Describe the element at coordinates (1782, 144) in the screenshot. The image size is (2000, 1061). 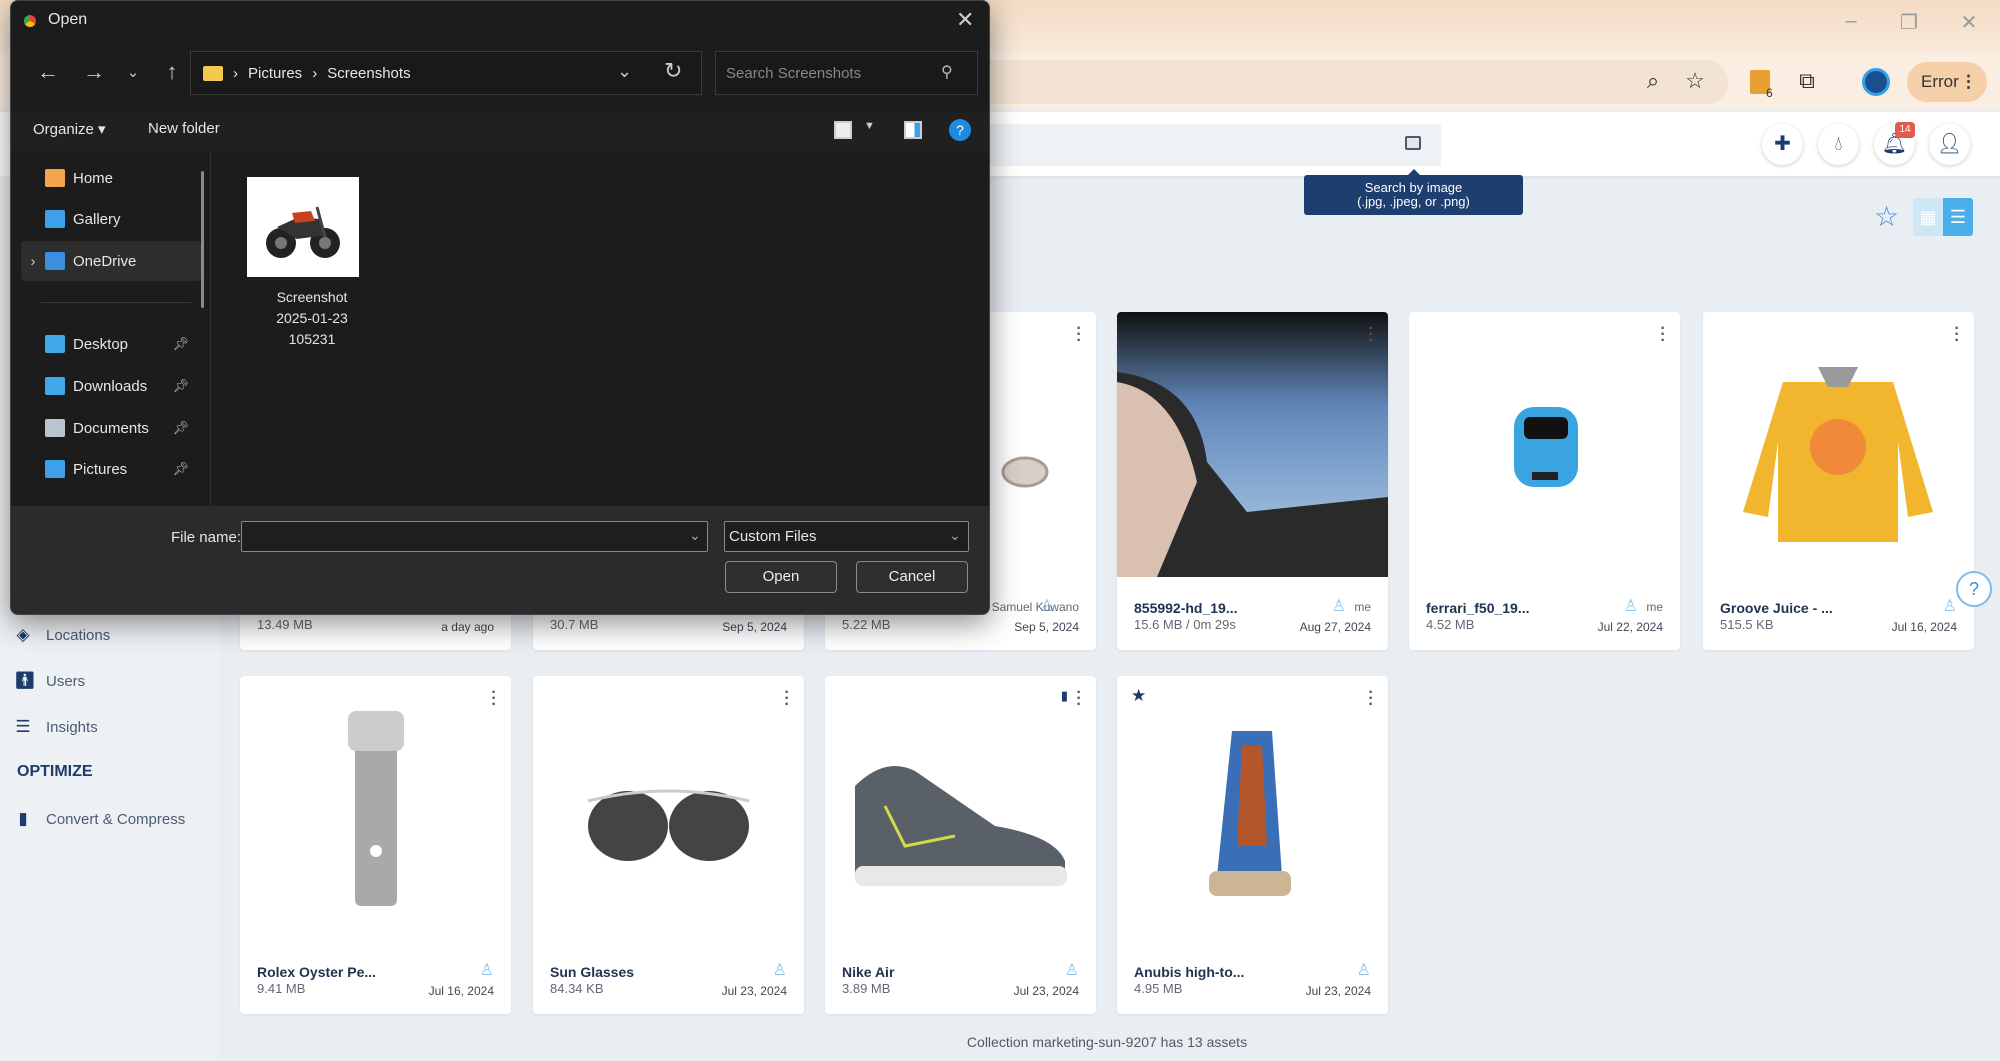
I see `puzzle-icon: ✚` at that location.